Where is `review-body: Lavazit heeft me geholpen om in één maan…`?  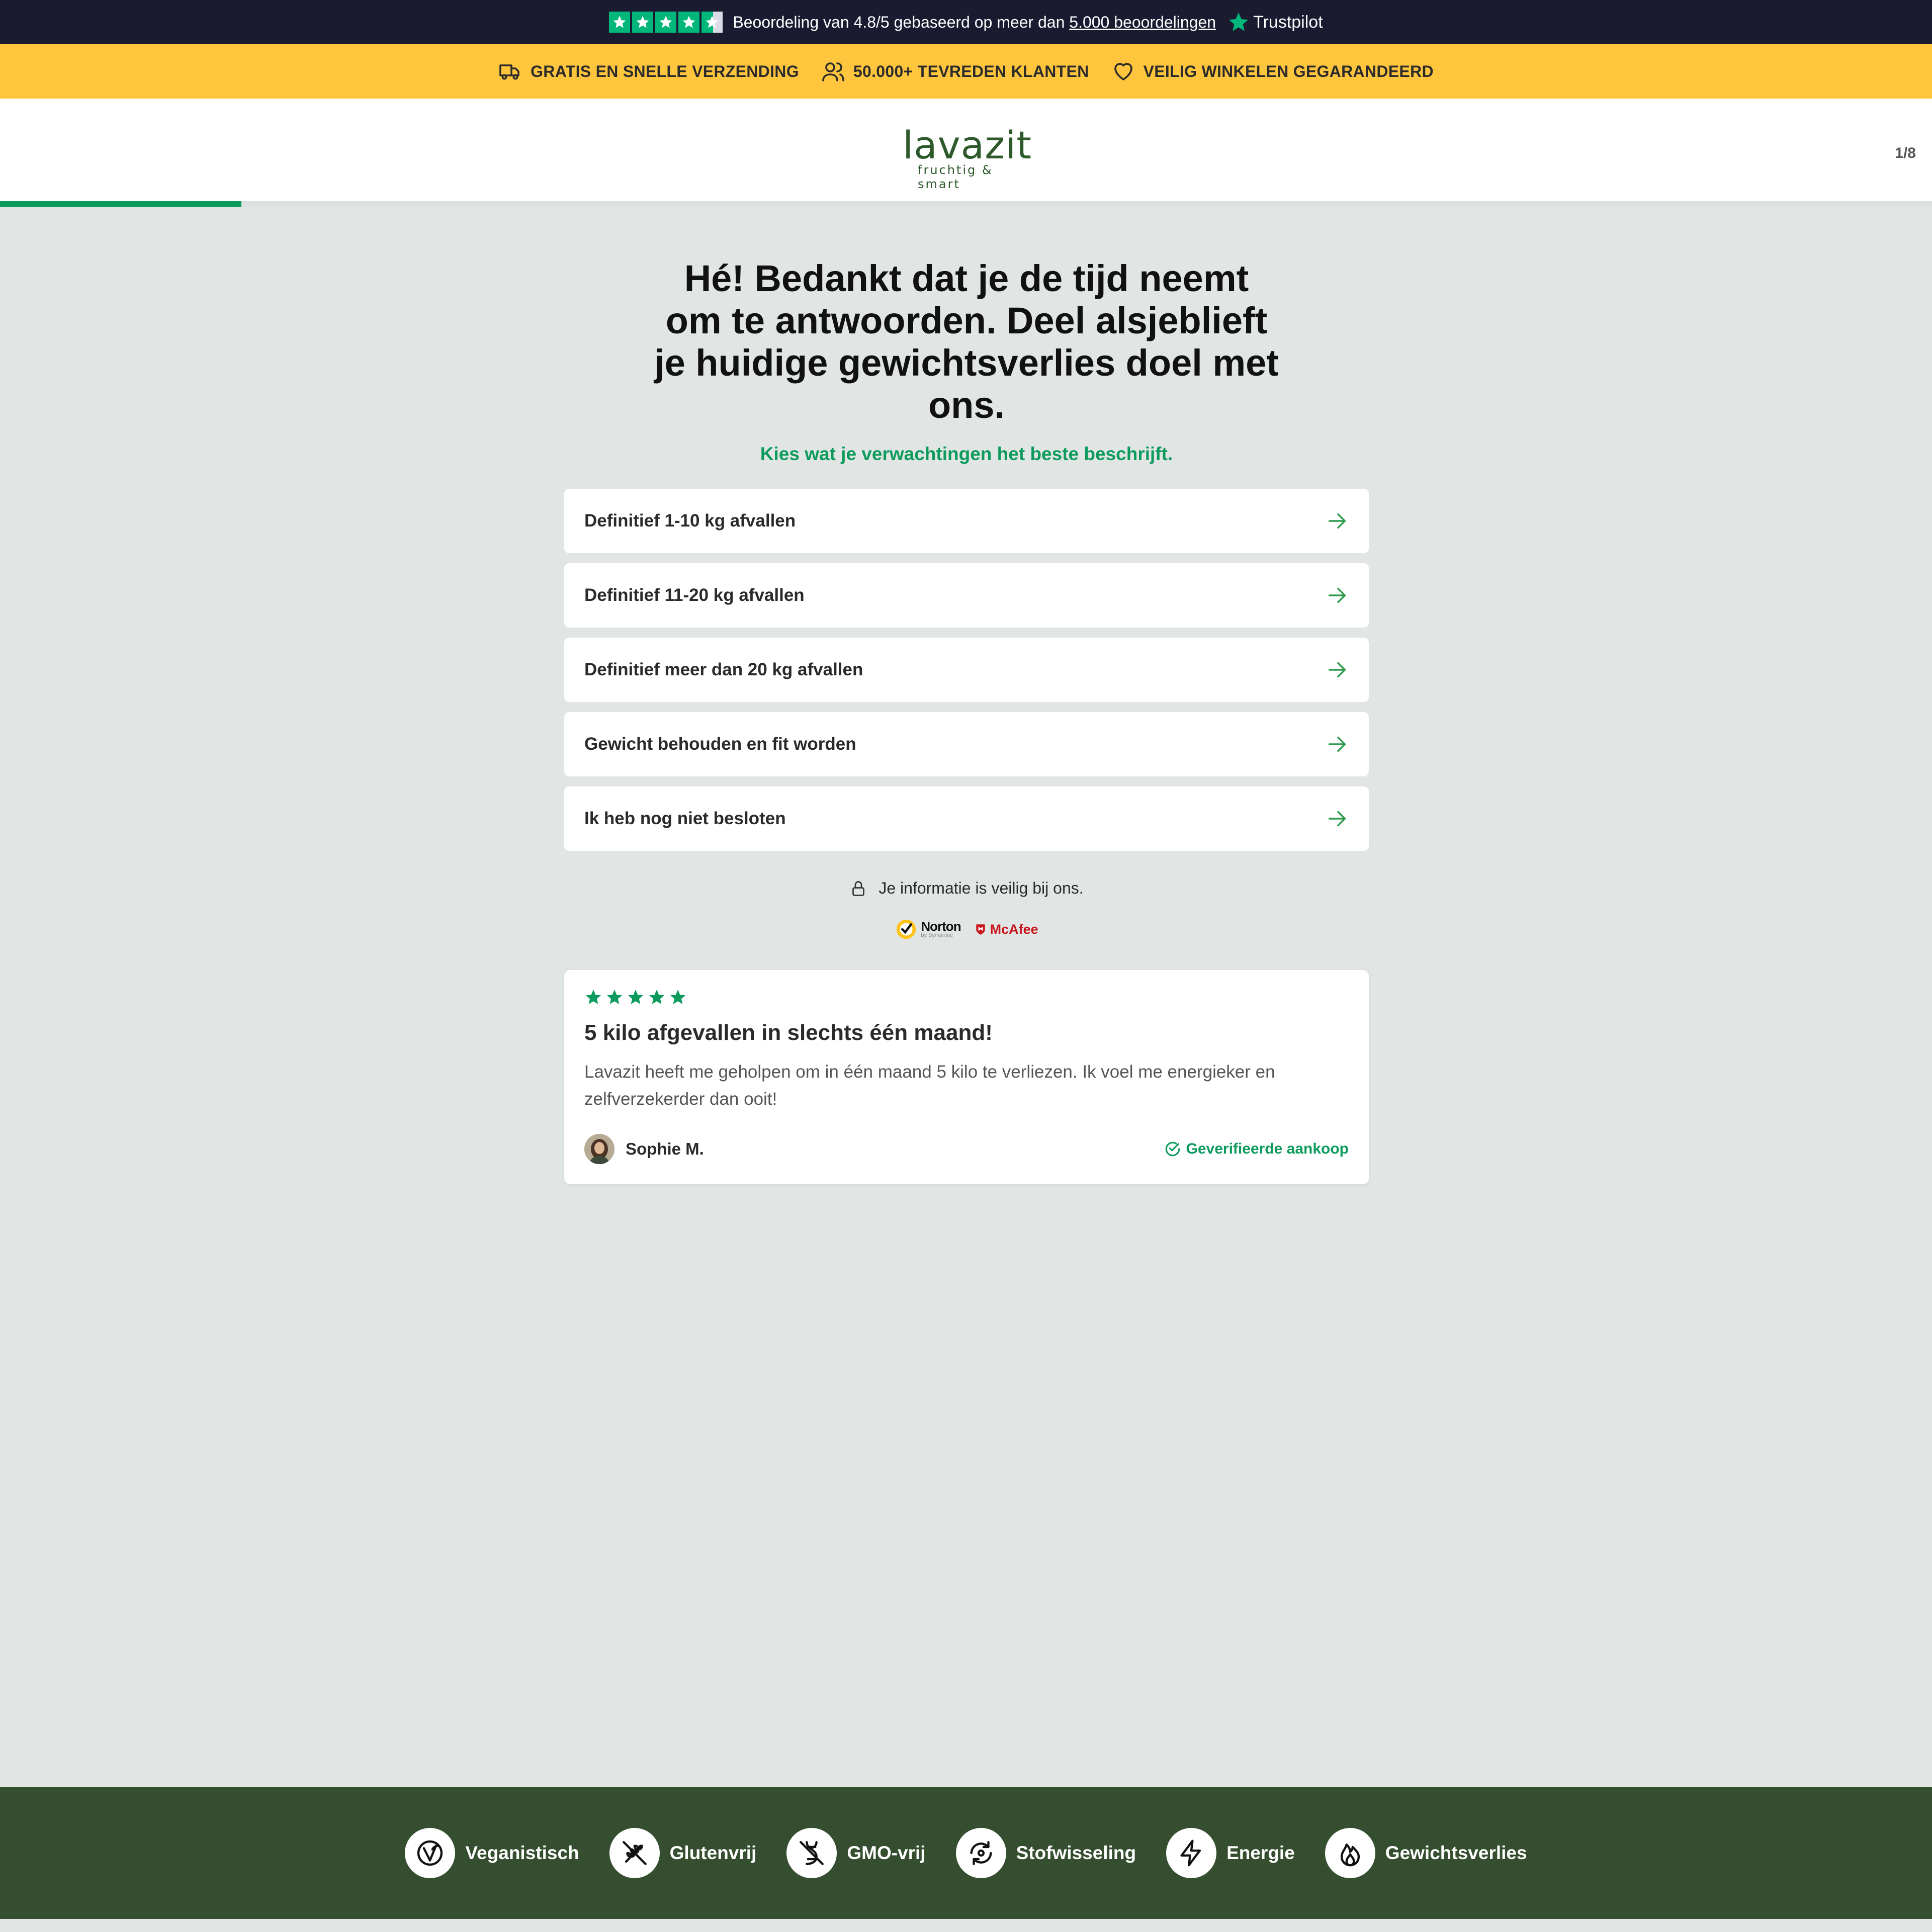 review-body: Lavazit heeft me geholpen om in één maan… is located at coordinates (929, 1085).